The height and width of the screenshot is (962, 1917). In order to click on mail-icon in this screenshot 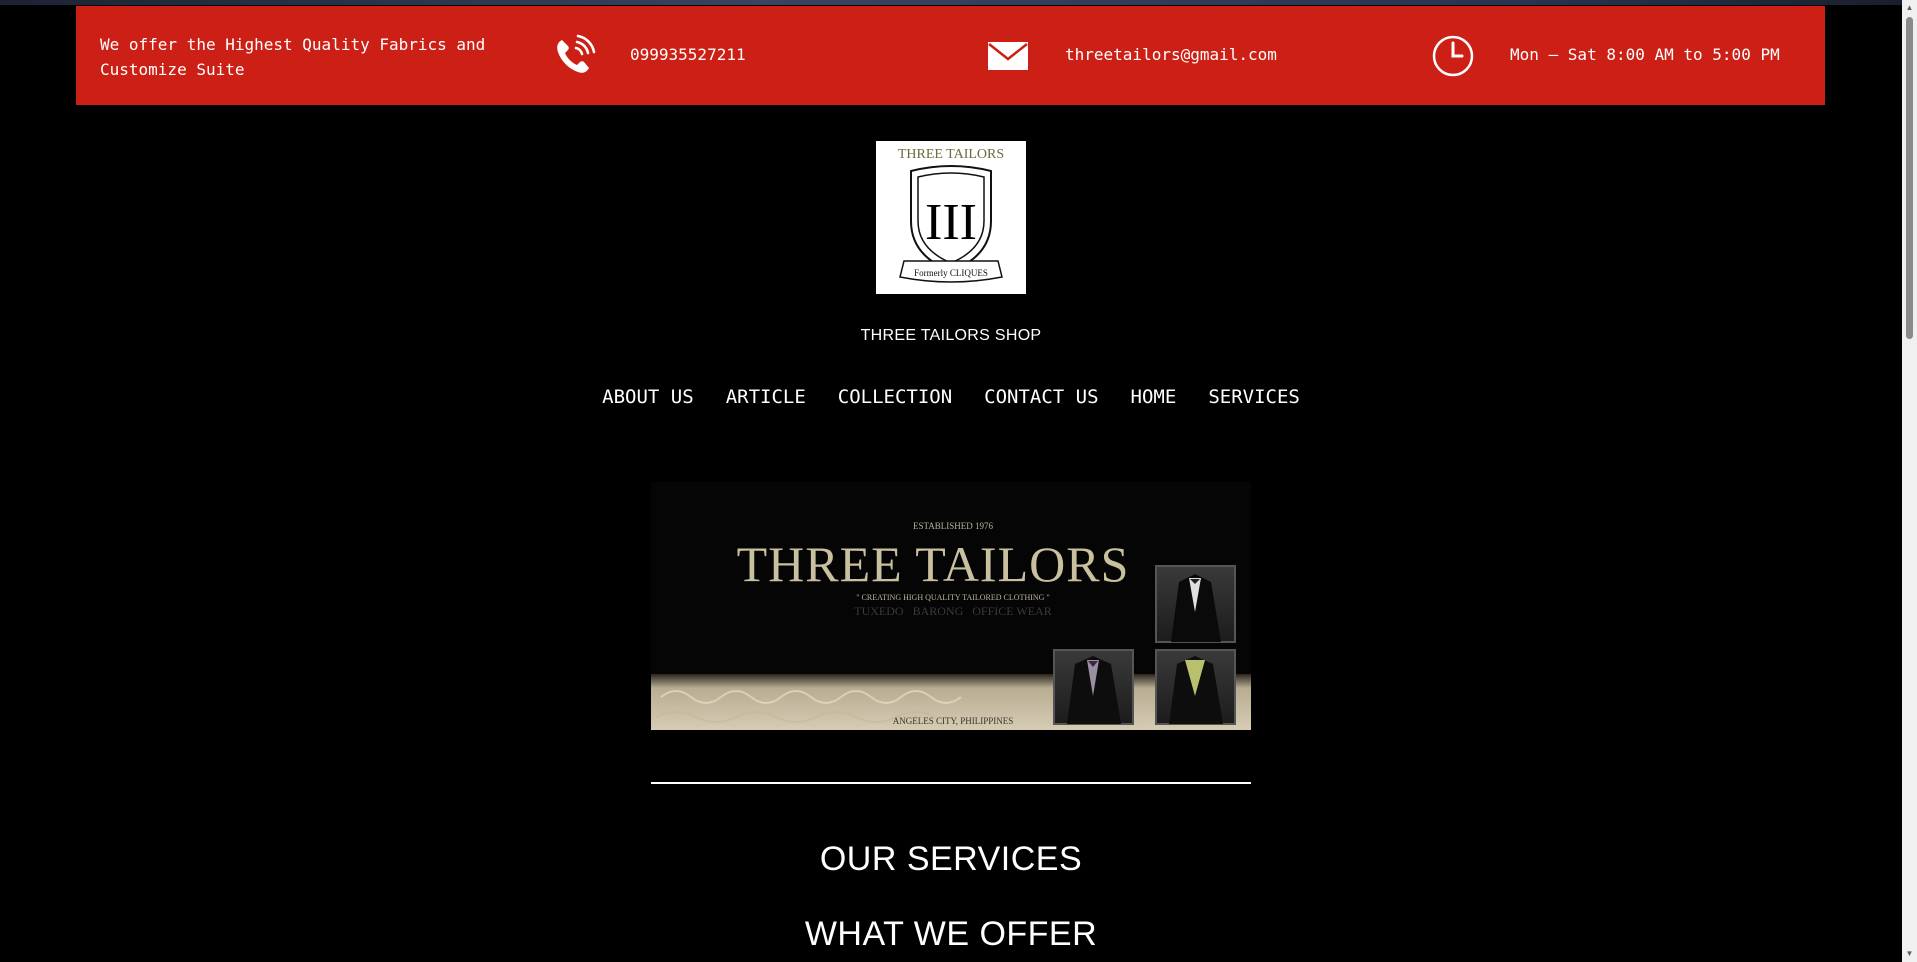, I will do `click(1008, 56)`.